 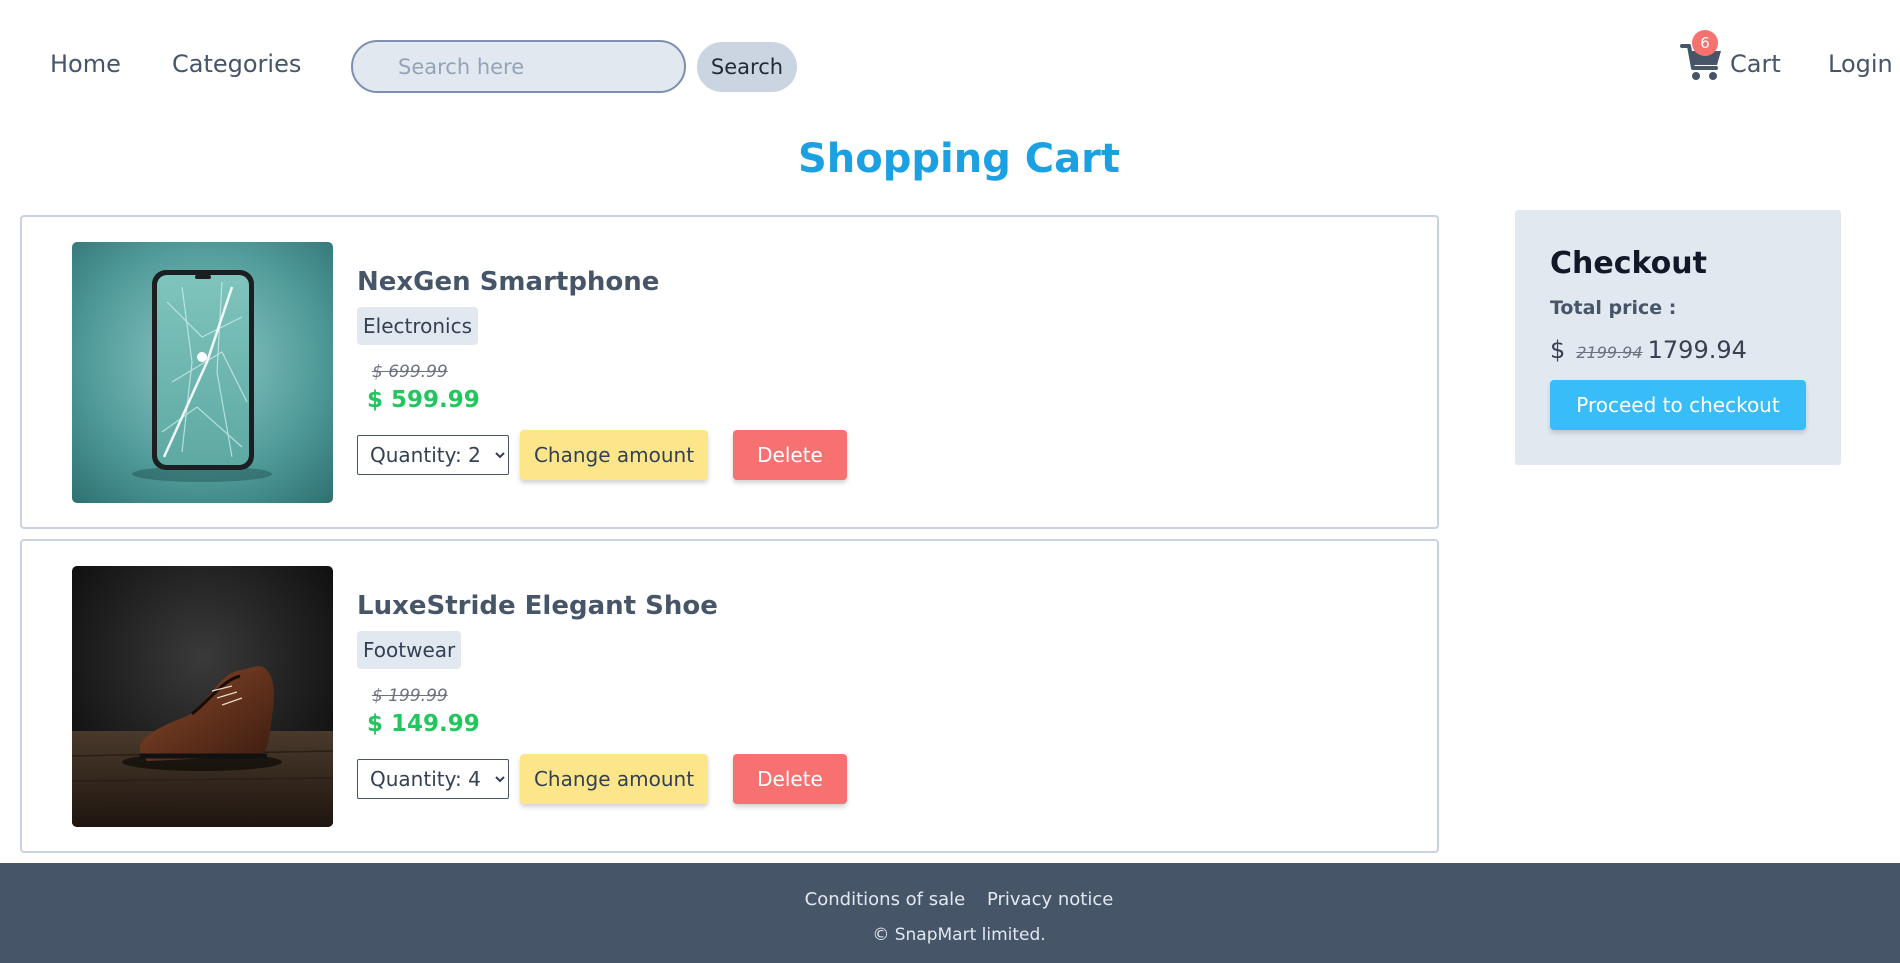 I want to click on total-price: $ 2199.94 1799.94, so click(x=1648, y=350).